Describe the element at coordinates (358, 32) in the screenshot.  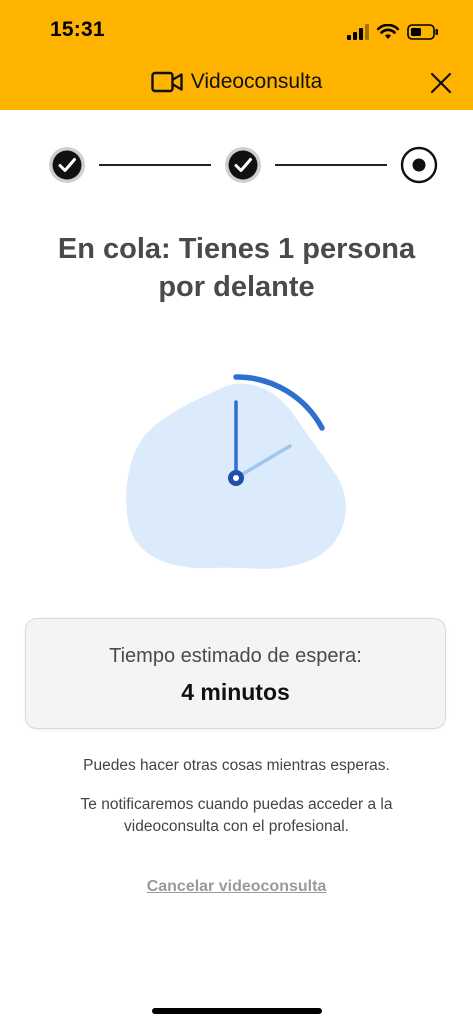
I see `cellular-signal-icon` at that location.